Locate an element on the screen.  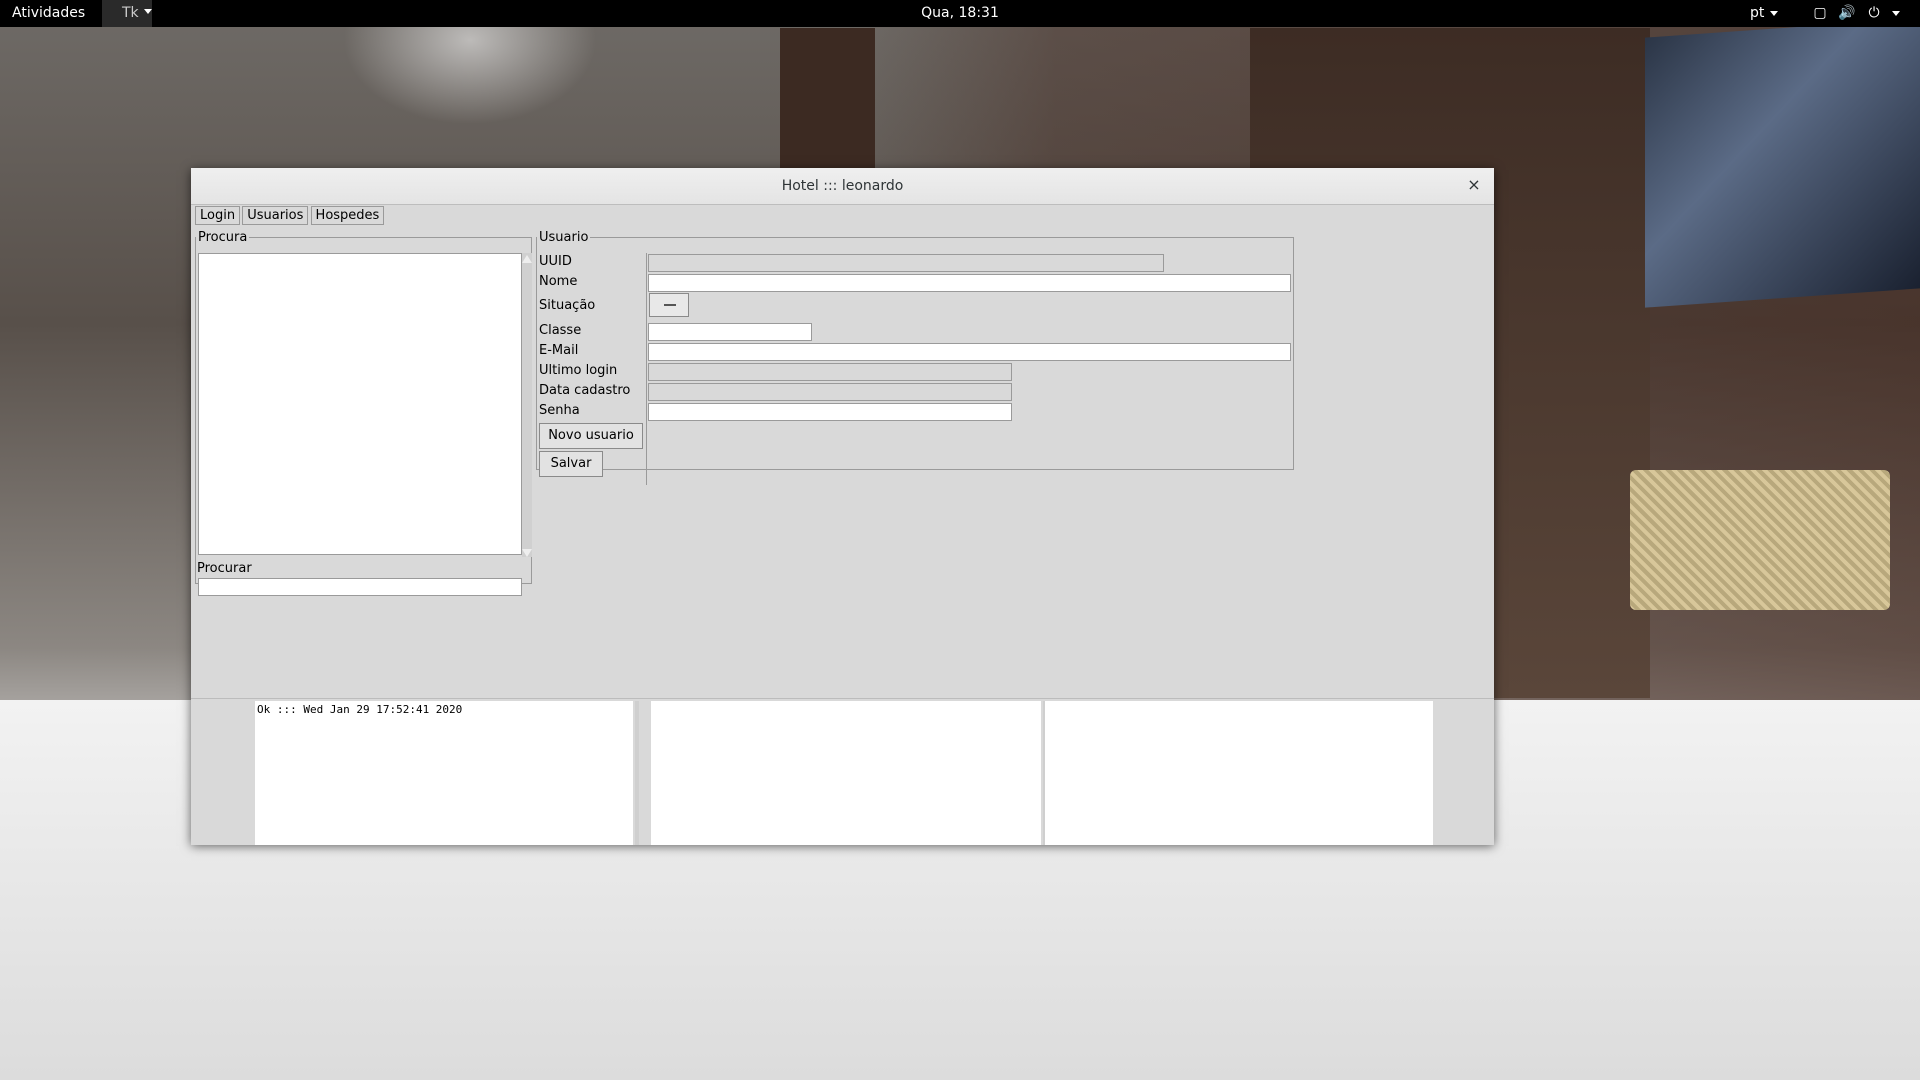
ultimo-login-field is located at coordinates (830, 372).